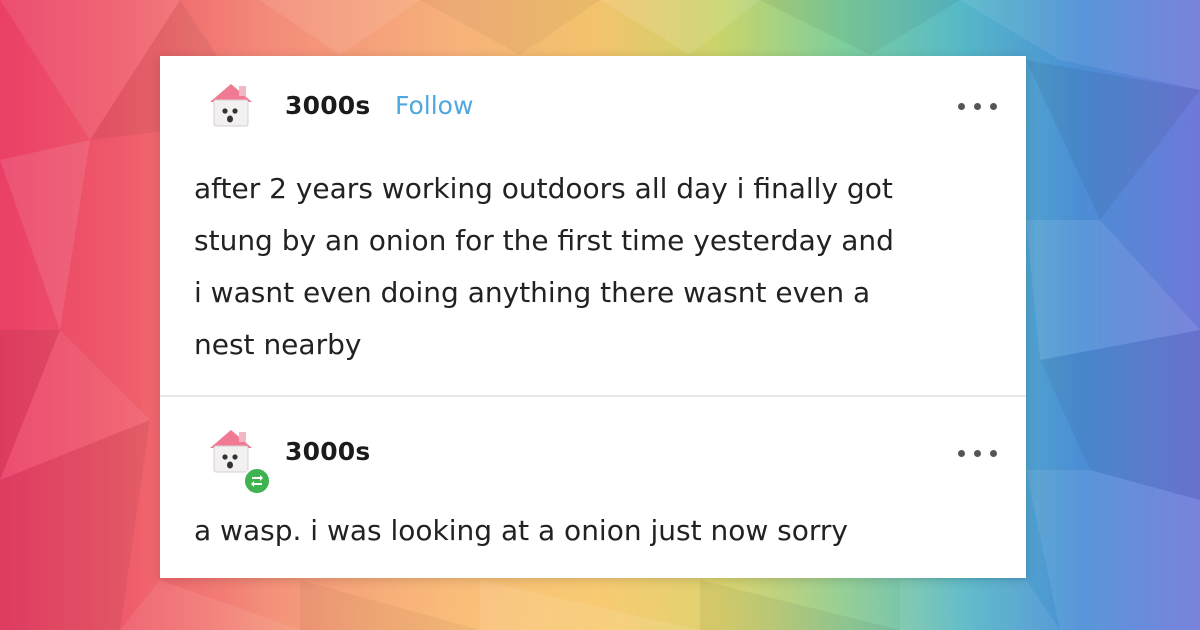 This screenshot has height=630, width=1200. I want to click on reblog-icon, so click(257, 481).